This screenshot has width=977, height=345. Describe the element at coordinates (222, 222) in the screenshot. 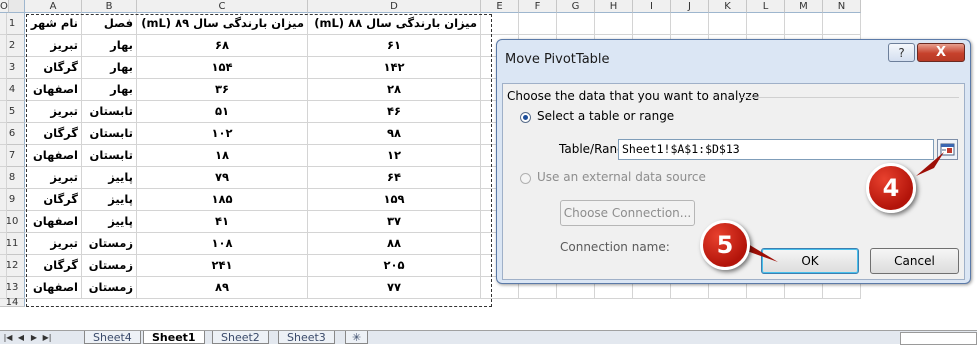

I see `data-cell: ۴۱` at that location.